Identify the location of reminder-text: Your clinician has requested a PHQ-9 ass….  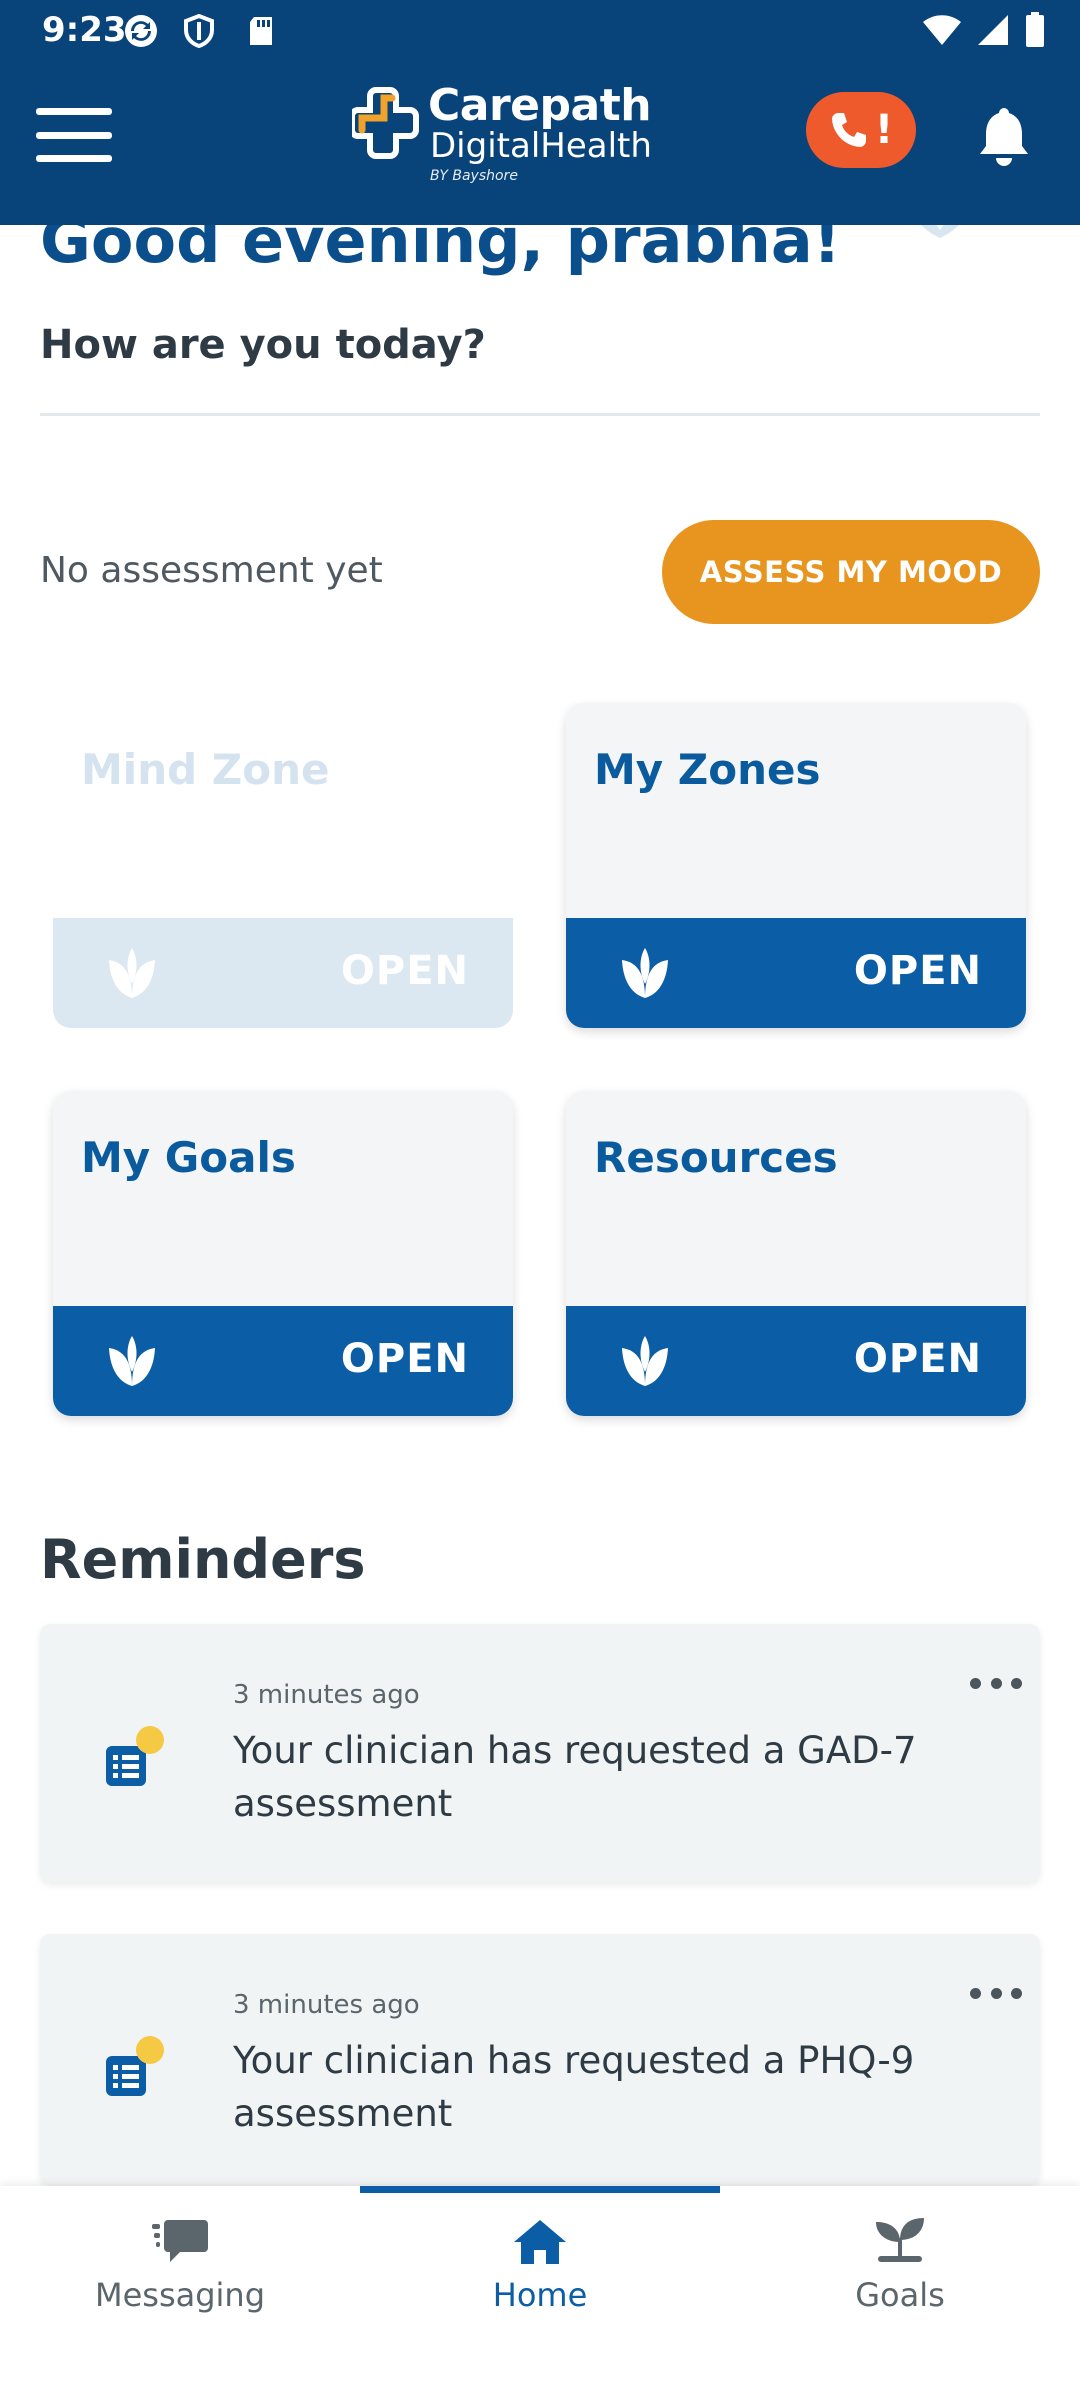
(574, 2087).